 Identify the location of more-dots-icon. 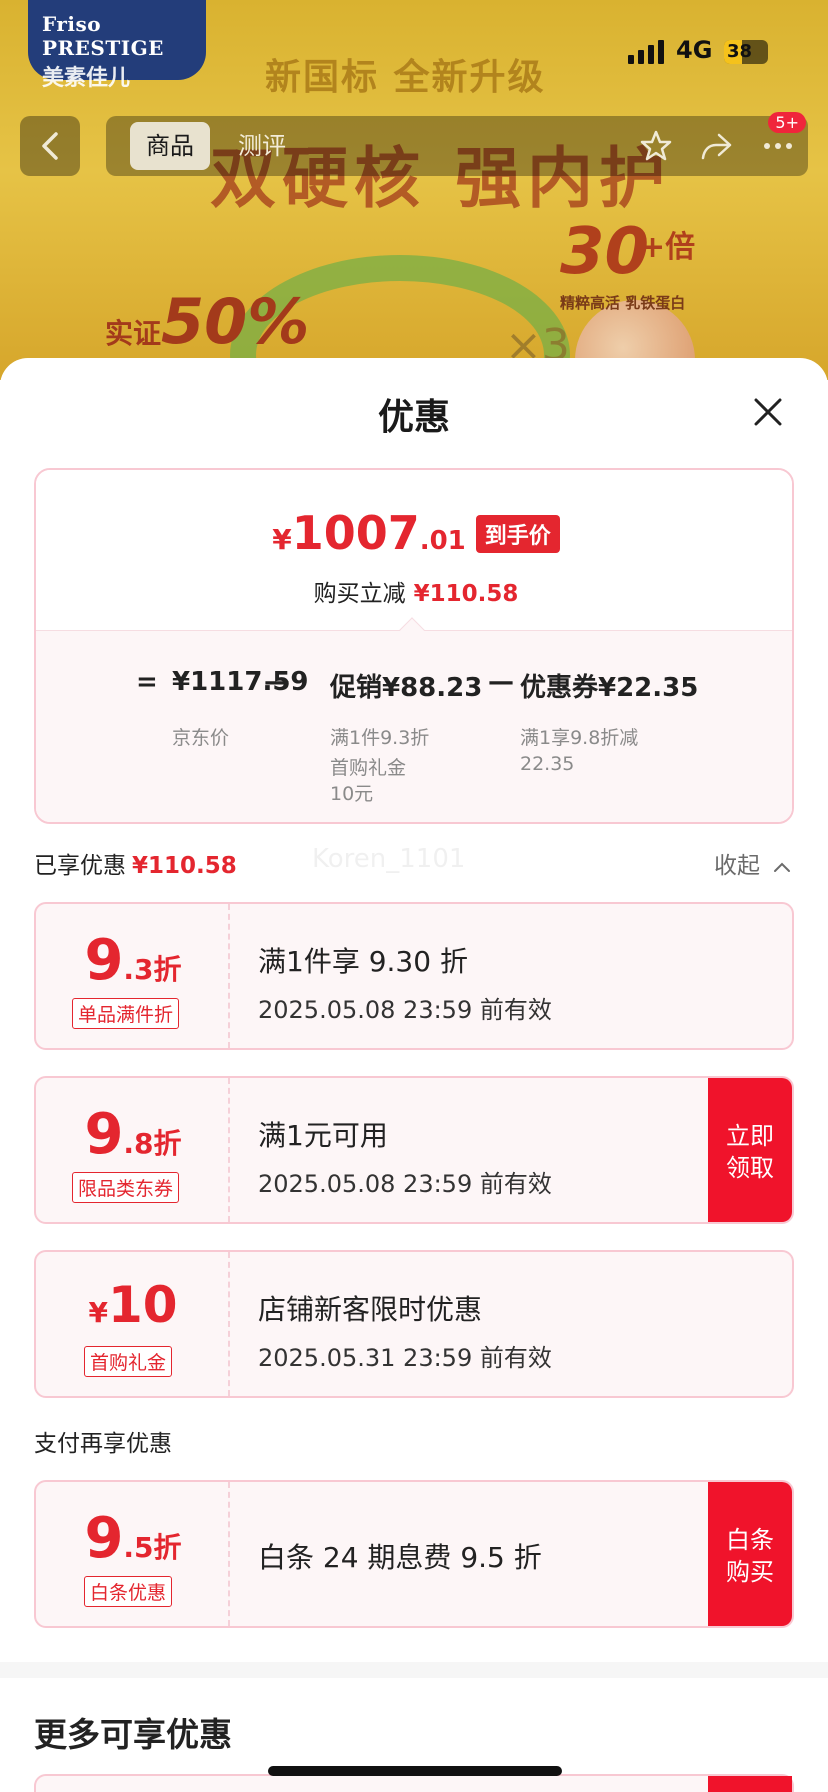
(778, 146).